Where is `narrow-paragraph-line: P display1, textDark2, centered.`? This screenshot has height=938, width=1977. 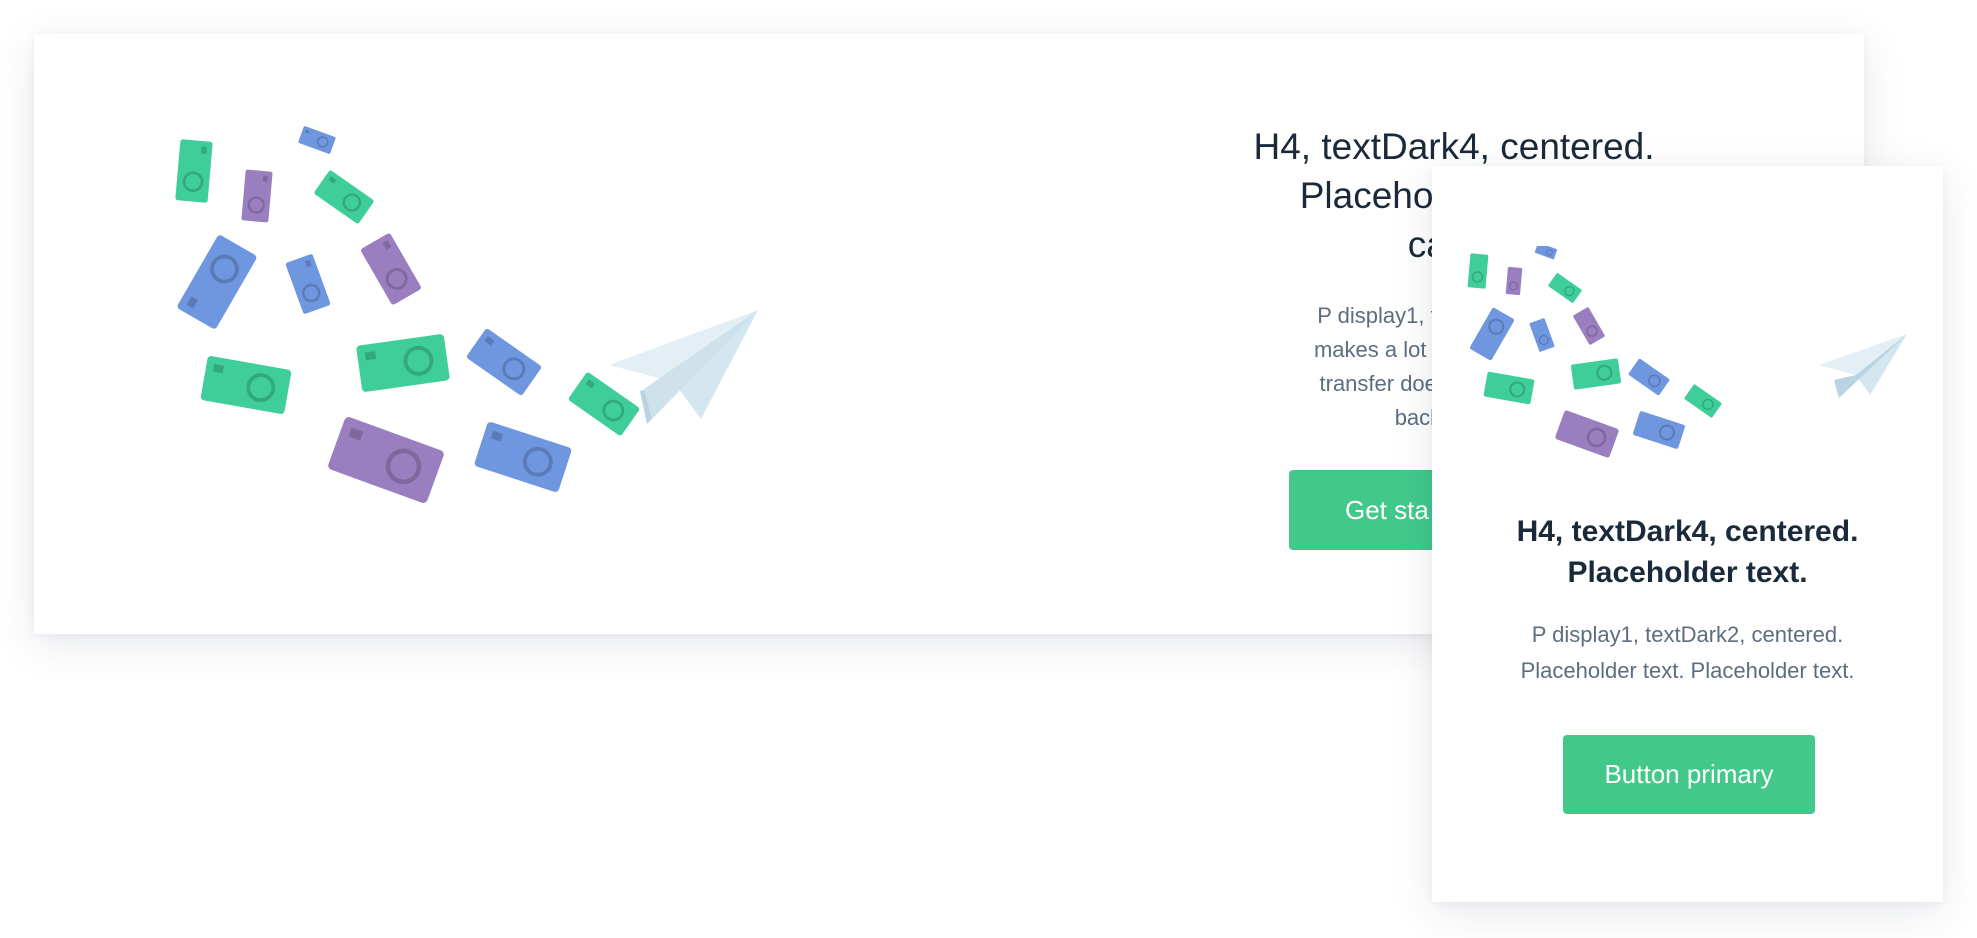 narrow-paragraph-line: P display1, textDark2, centered. is located at coordinates (1687, 634).